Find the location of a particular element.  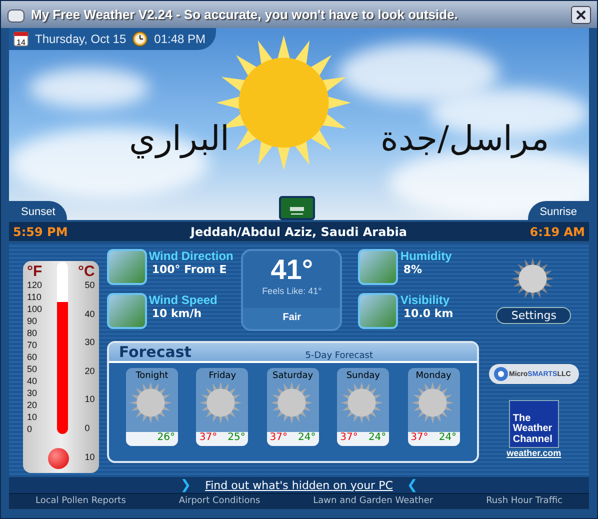

footer-link: Local Pollen Reports is located at coordinates (80, 501).